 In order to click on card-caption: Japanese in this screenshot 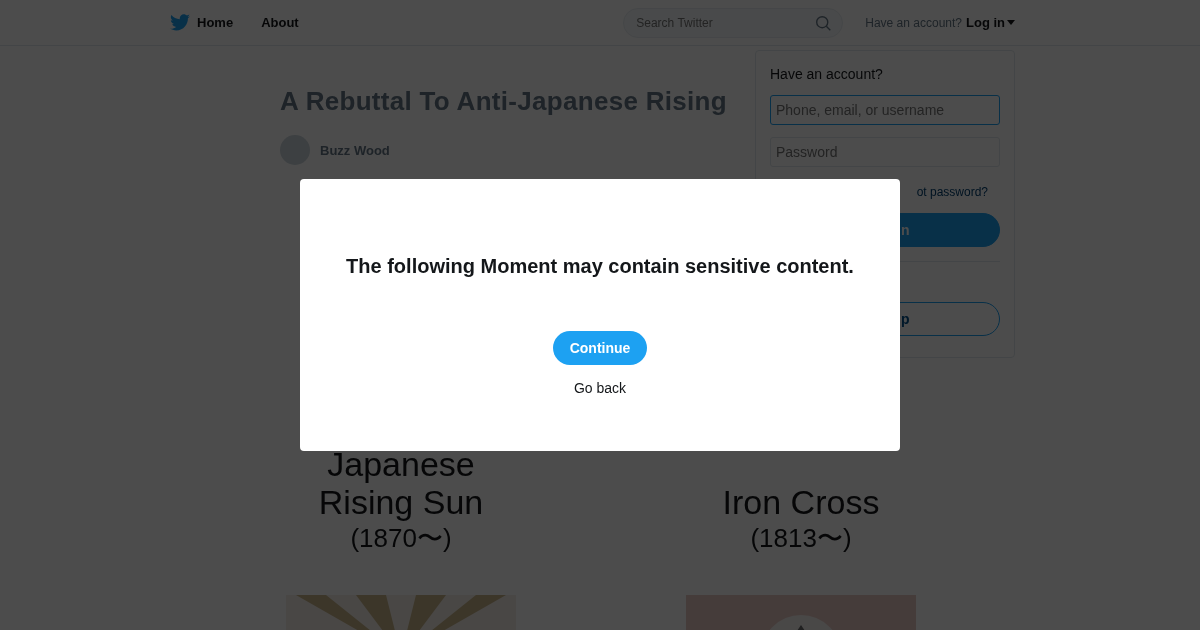, I will do `click(401, 464)`.